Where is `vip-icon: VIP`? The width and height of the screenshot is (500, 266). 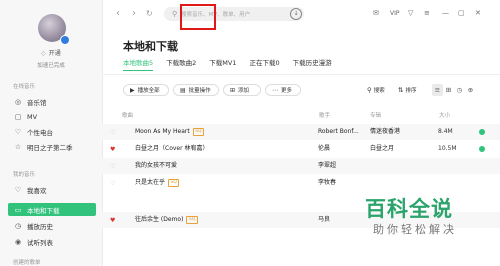 vip-icon: VIP is located at coordinates (395, 13).